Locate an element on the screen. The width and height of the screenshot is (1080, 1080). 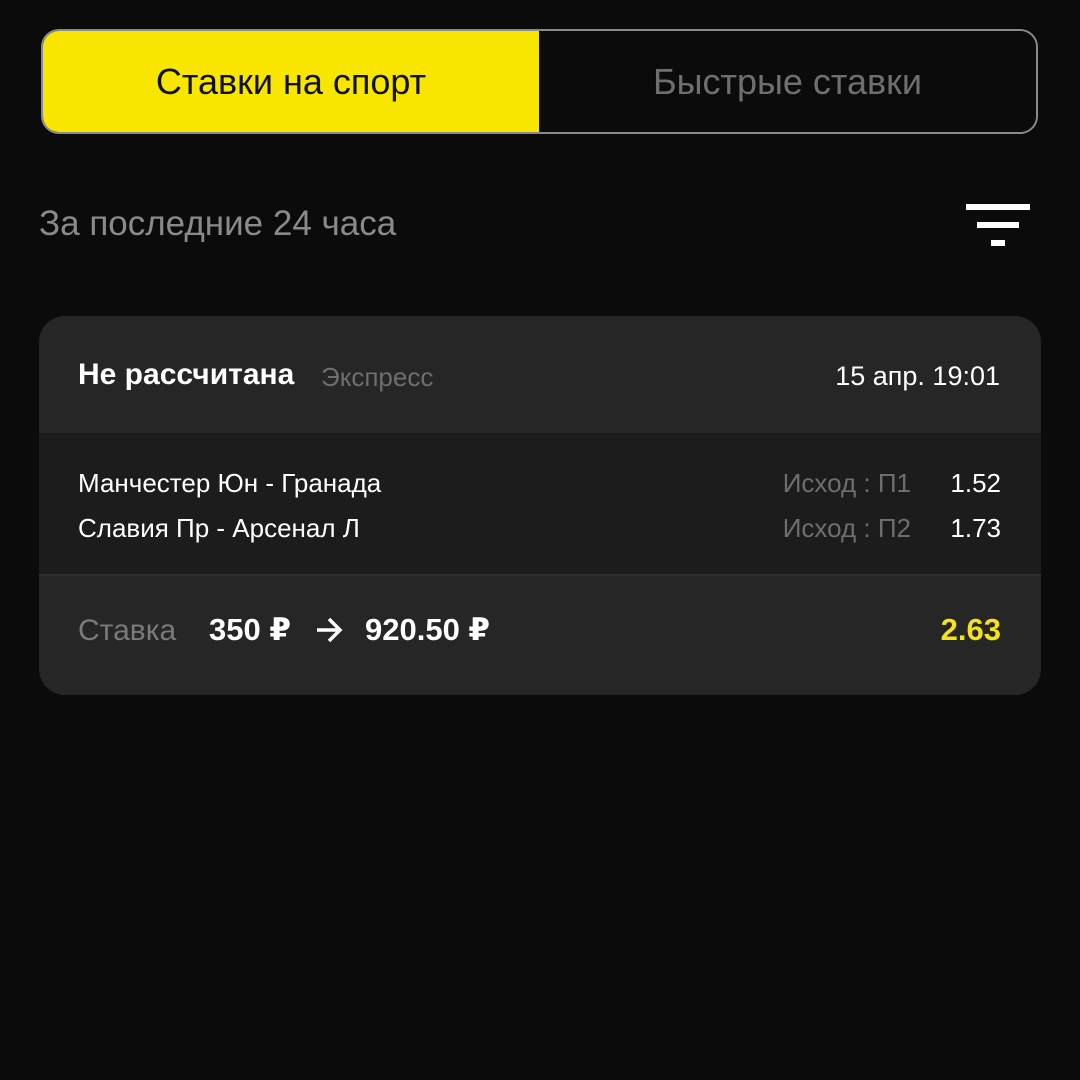
event-odds: 1.73 is located at coordinates (975, 528).